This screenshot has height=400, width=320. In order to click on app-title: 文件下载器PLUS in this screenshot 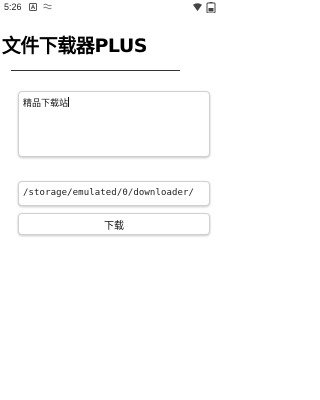, I will do `click(74, 46)`.